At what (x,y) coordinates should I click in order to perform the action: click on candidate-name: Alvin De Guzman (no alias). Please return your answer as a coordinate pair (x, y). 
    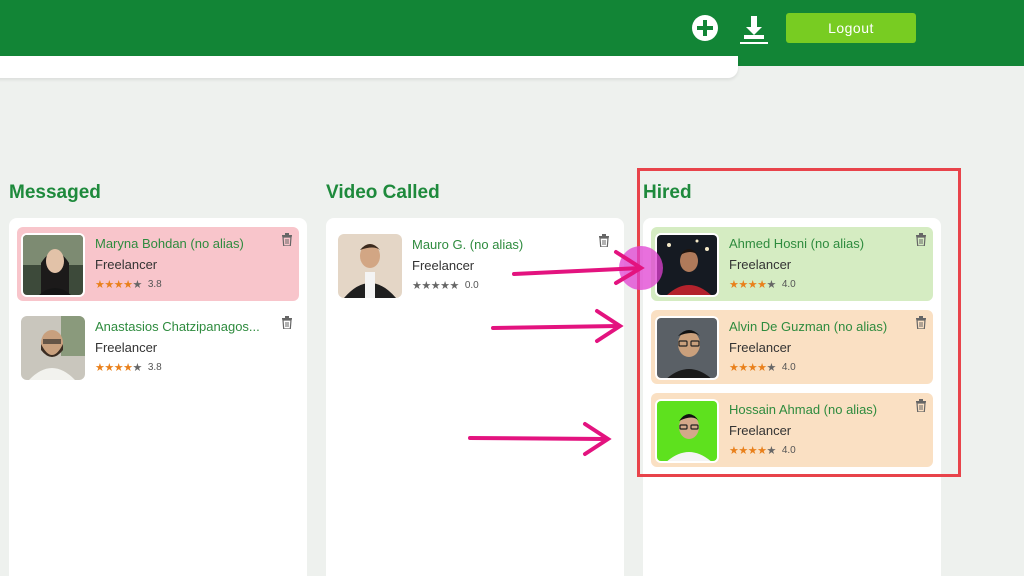
    Looking at the image, I should click on (824, 326).